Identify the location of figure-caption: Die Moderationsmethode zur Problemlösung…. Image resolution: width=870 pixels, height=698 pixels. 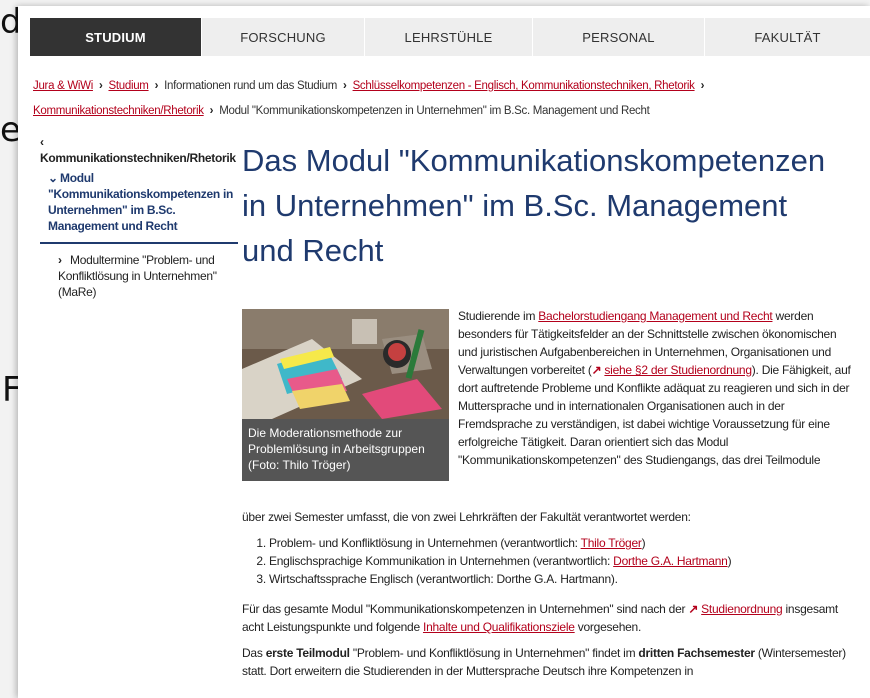
(345, 450).